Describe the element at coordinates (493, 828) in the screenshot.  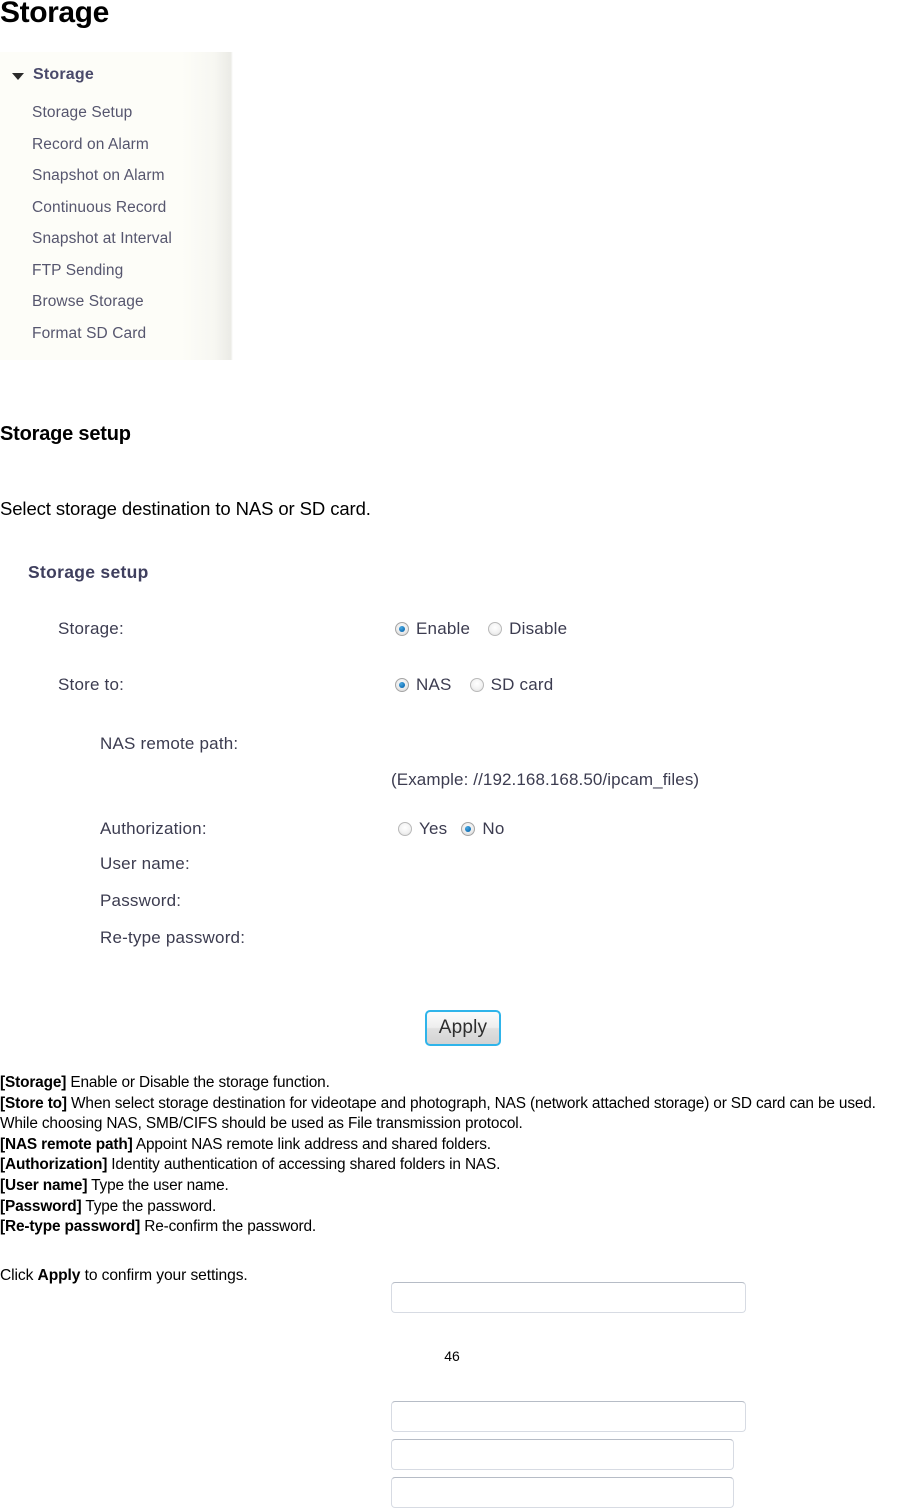
I see `authorization-no-label: No` at that location.